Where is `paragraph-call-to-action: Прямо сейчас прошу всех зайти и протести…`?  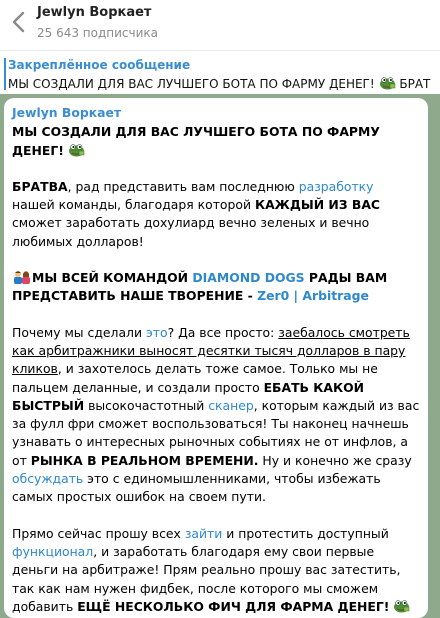
paragraph-call-to-action: Прямо сейчас прошу всех зайти и протести… is located at coordinates (216, 570).